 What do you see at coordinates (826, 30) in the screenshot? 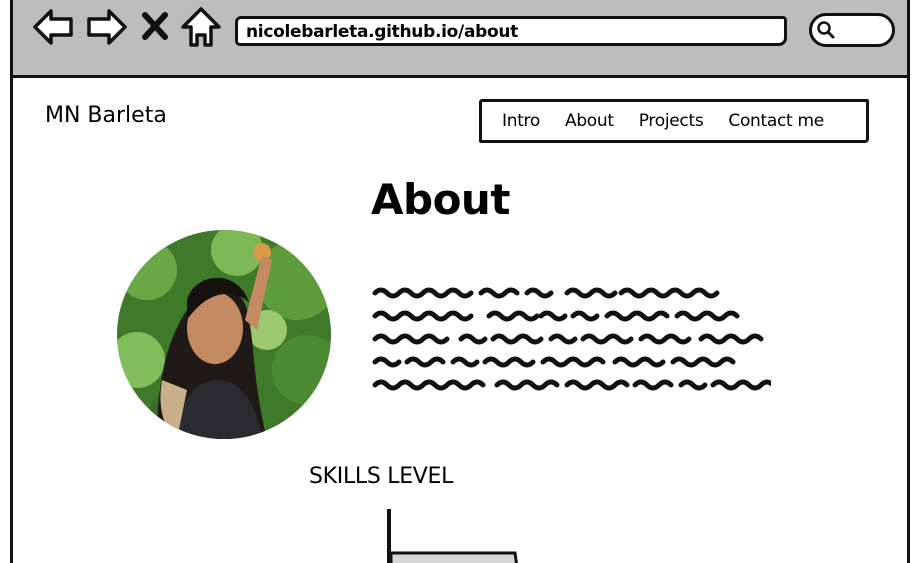
I see `search-icon` at bounding box center [826, 30].